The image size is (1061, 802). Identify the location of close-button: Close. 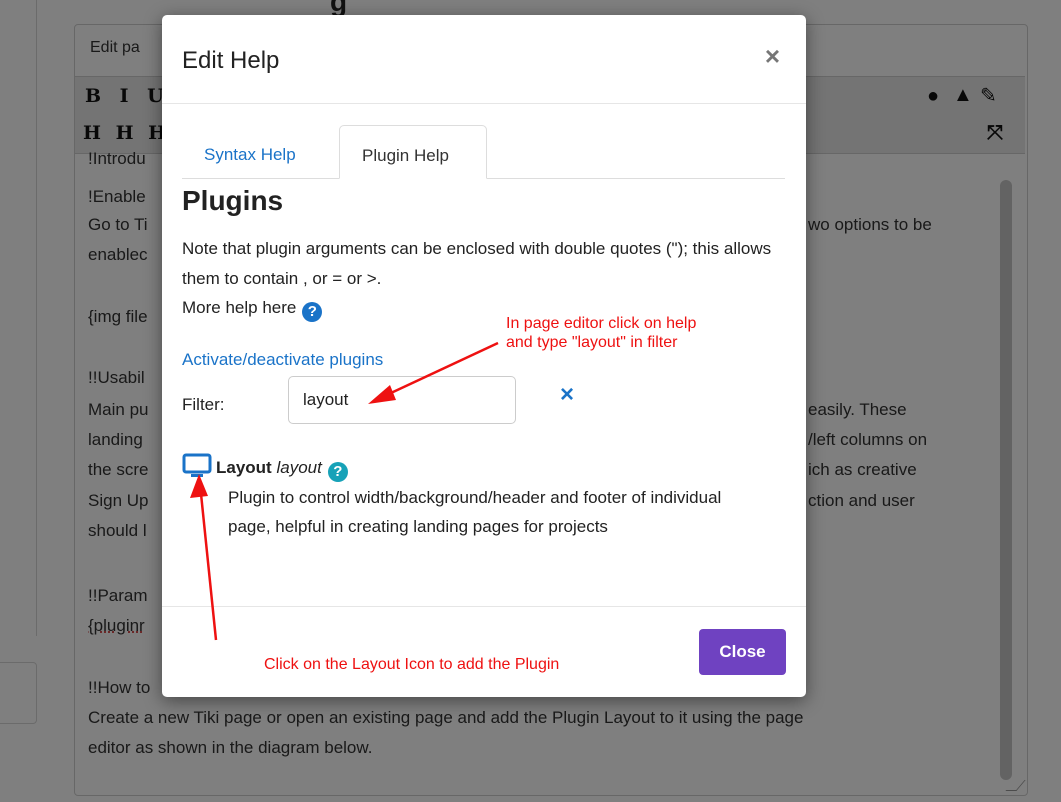
(742, 652).